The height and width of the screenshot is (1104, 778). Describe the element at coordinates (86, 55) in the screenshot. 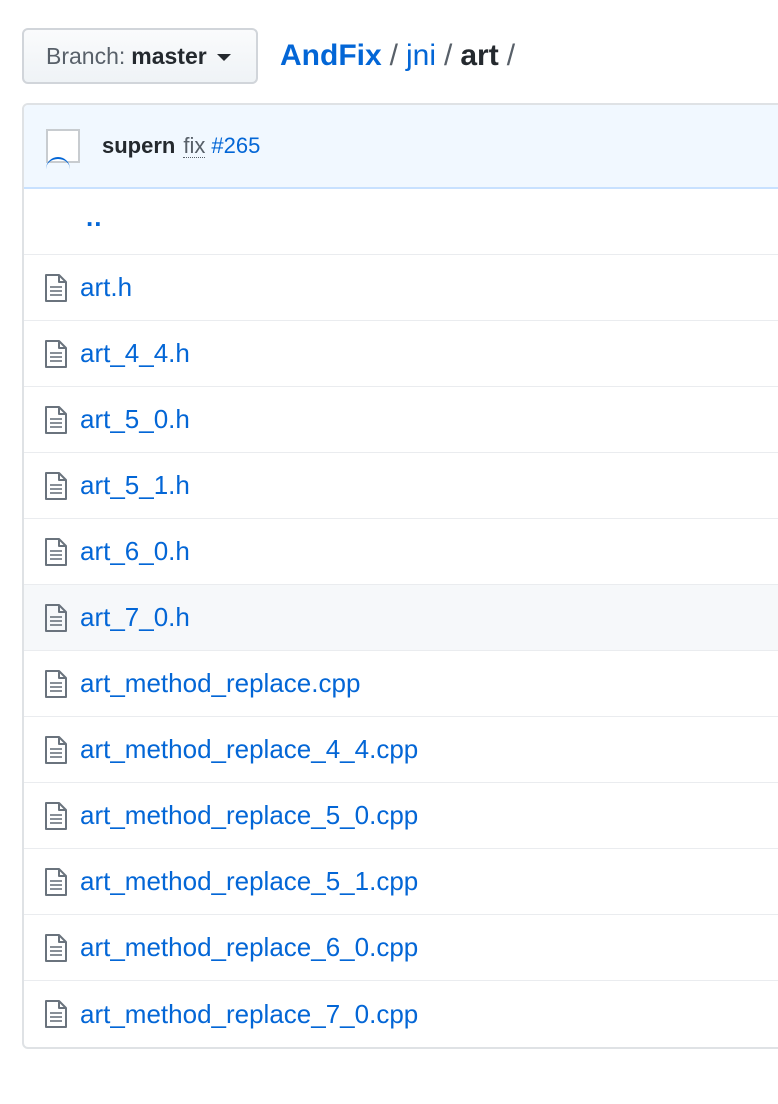

I see `branch-prefix-label: Branch:` at that location.